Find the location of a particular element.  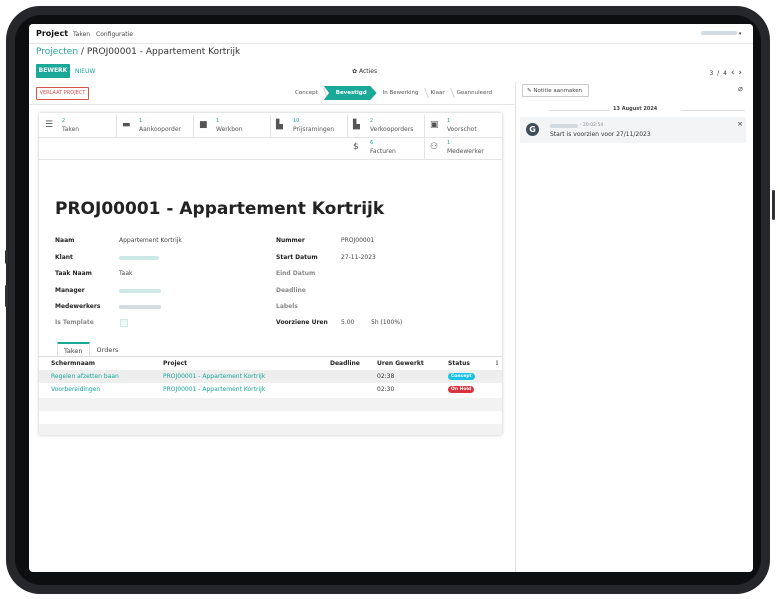

date-separator: 13 August 2024 is located at coordinates (647, 110).